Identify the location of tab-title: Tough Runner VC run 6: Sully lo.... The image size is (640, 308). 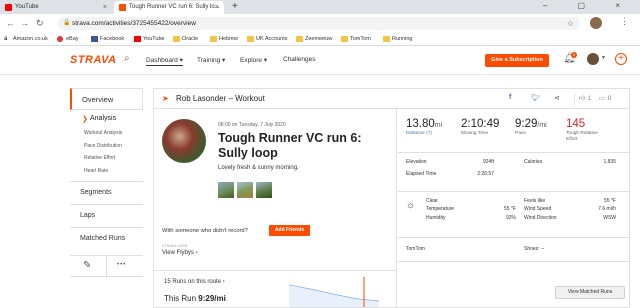
(174, 7).